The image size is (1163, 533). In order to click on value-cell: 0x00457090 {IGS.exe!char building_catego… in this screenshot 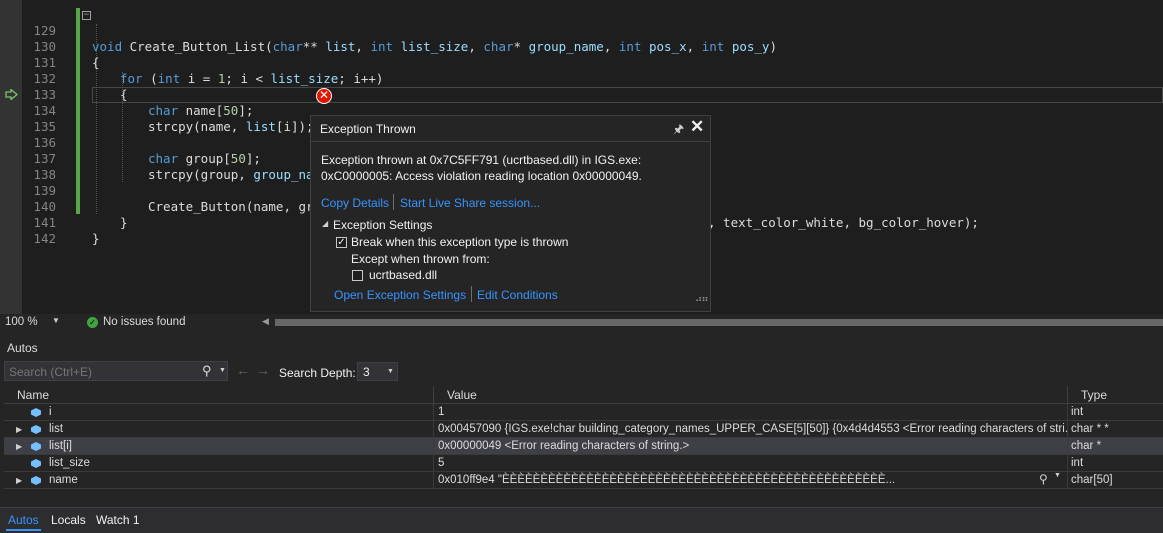, I will do `click(751, 429)`.